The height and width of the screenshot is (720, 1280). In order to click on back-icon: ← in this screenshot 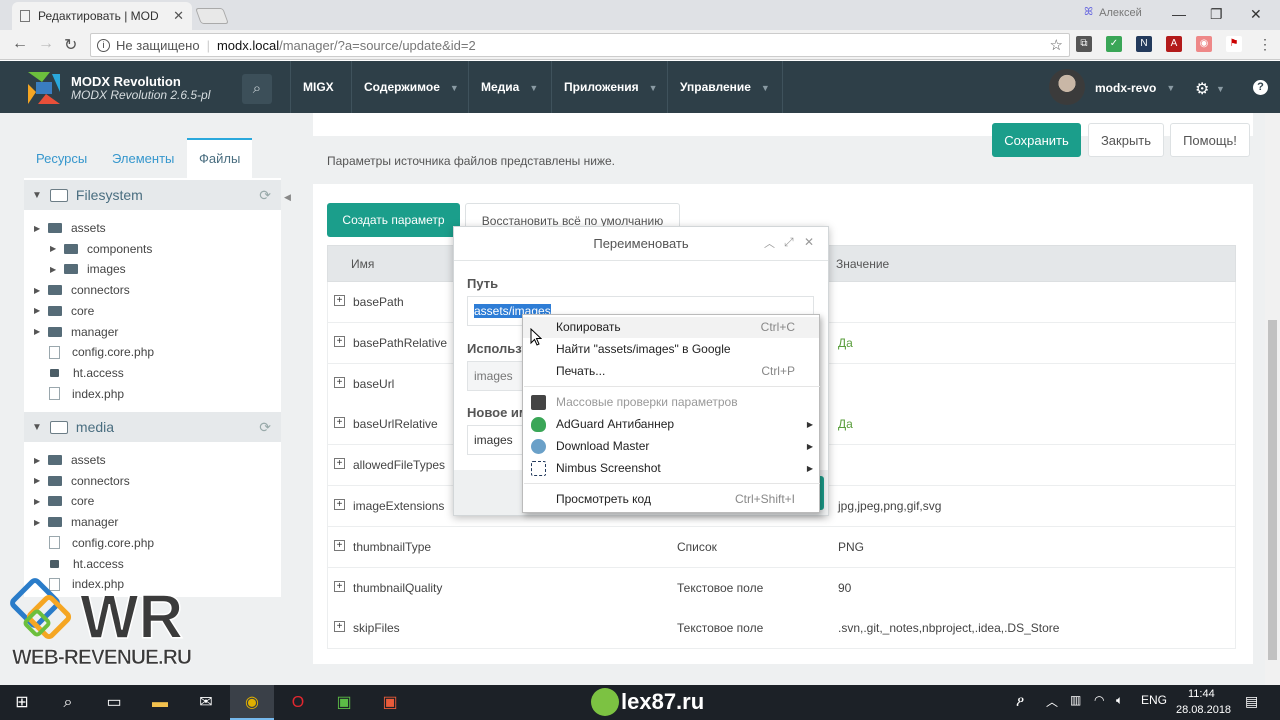, I will do `click(20, 44)`.